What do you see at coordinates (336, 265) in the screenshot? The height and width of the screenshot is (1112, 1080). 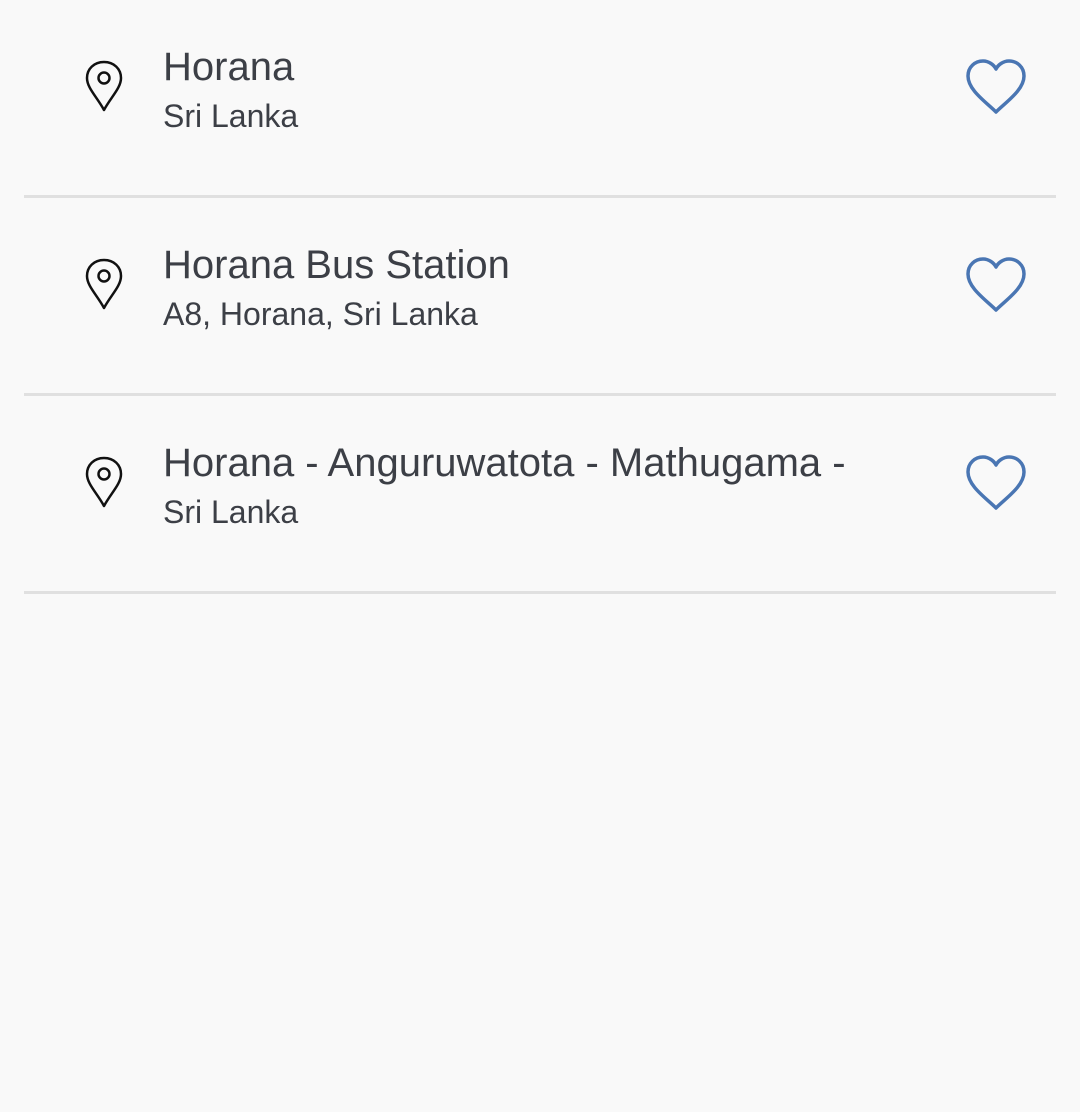 I see `place-title: Horana Bus Station` at bounding box center [336, 265].